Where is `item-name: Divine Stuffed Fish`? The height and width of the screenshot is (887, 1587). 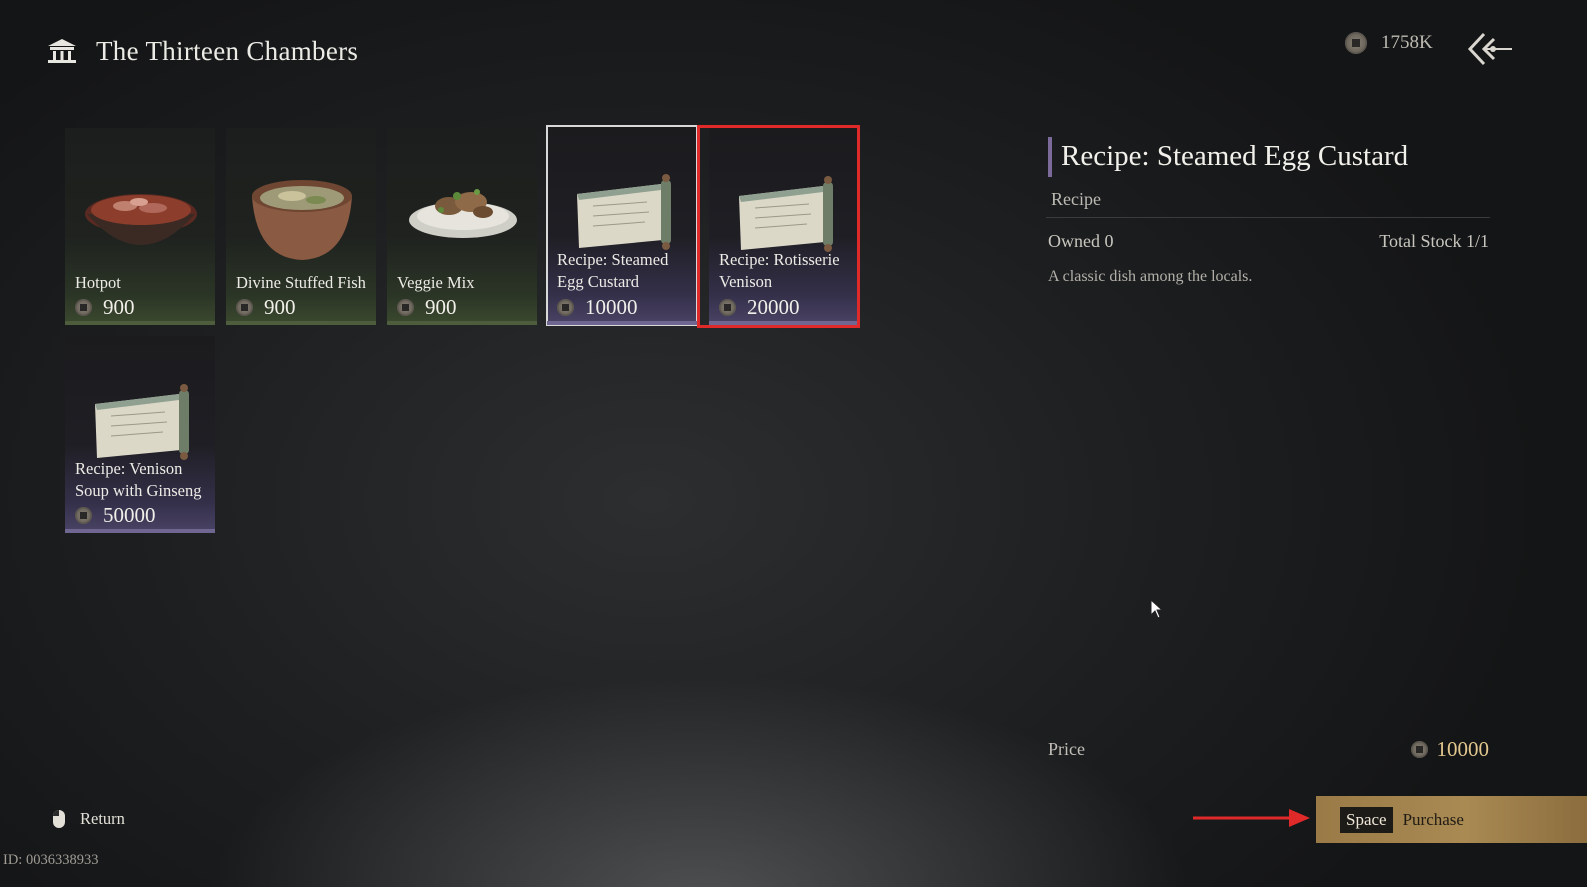
item-name: Divine Stuffed Fish is located at coordinates (301, 282).